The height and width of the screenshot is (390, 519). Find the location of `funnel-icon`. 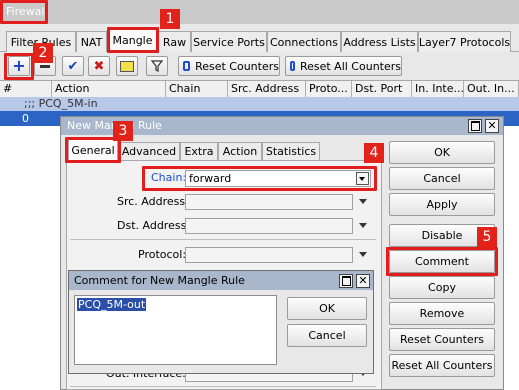

funnel-icon is located at coordinates (157, 66).